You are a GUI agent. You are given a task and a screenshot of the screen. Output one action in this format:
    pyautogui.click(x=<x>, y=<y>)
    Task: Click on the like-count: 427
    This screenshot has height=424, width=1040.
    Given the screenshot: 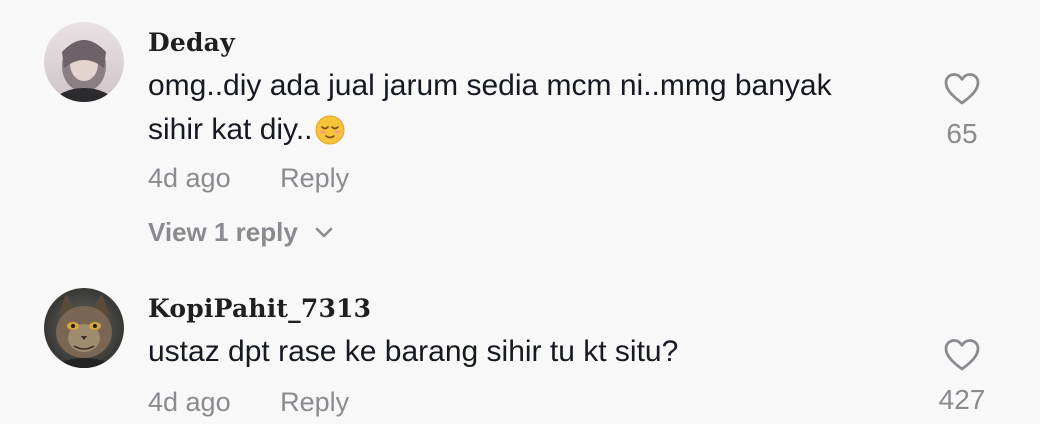 What is the action you would take?
    pyautogui.click(x=962, y=399)
    